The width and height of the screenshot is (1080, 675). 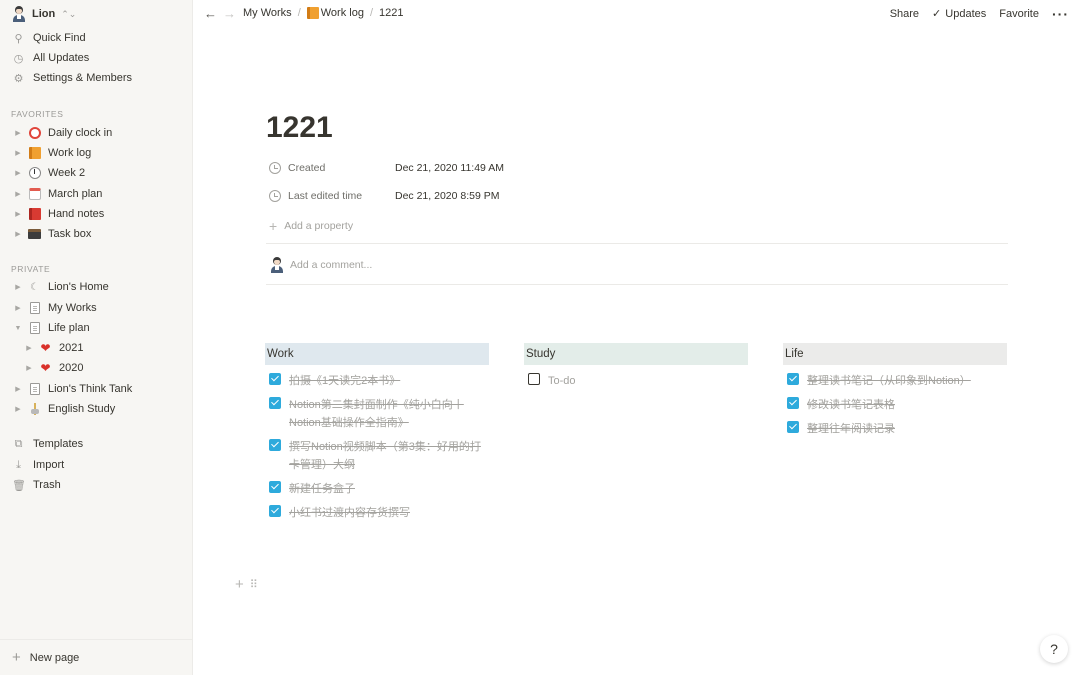 I want to click on sidebar-item-label: Life plan, so click(x=69, y=328).